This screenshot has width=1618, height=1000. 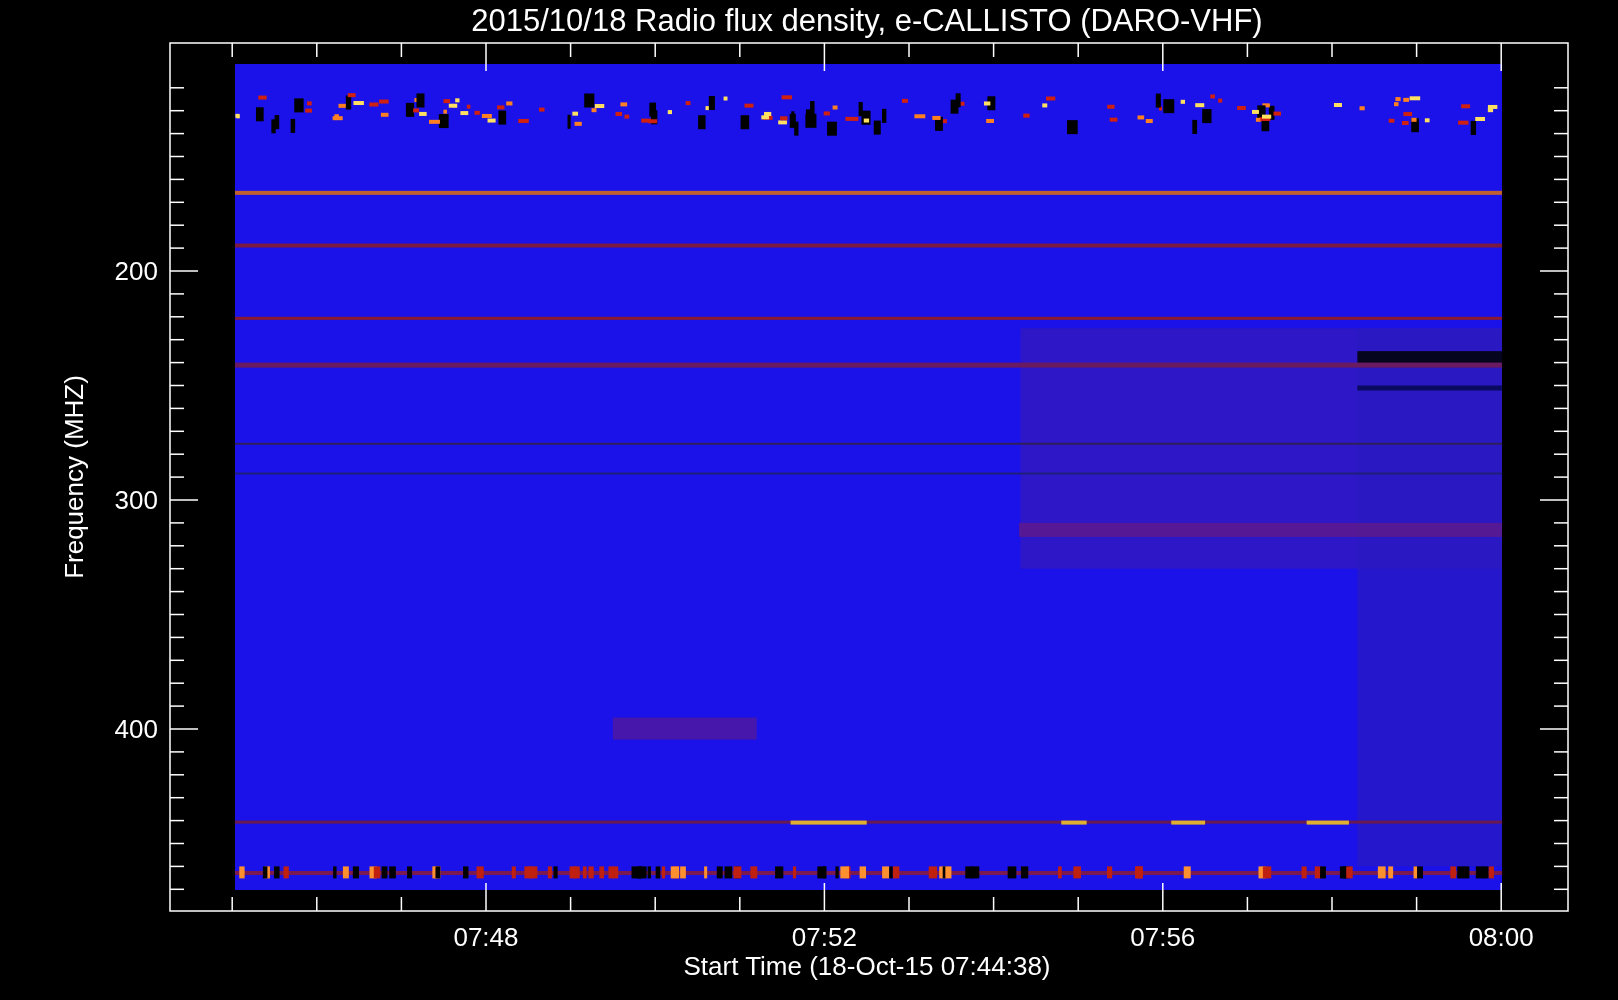 What do you see at coordinates (74, 477) in the screenshot?
I see `y-axis-label: Frequency (MHZ)` at bounding box center [74, 477].